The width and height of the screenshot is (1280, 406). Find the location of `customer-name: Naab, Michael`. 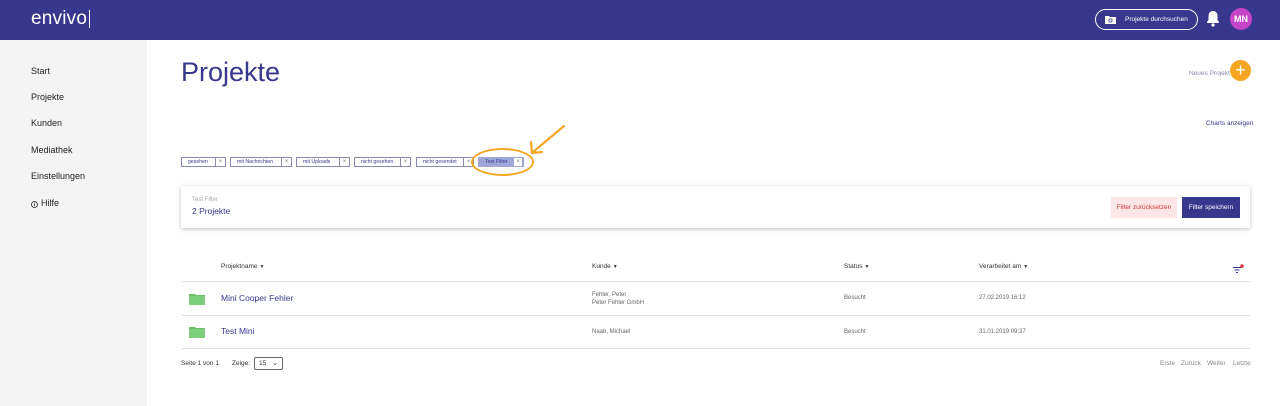

customer-name: Naab, Michael is located at coordinates (611, 332).